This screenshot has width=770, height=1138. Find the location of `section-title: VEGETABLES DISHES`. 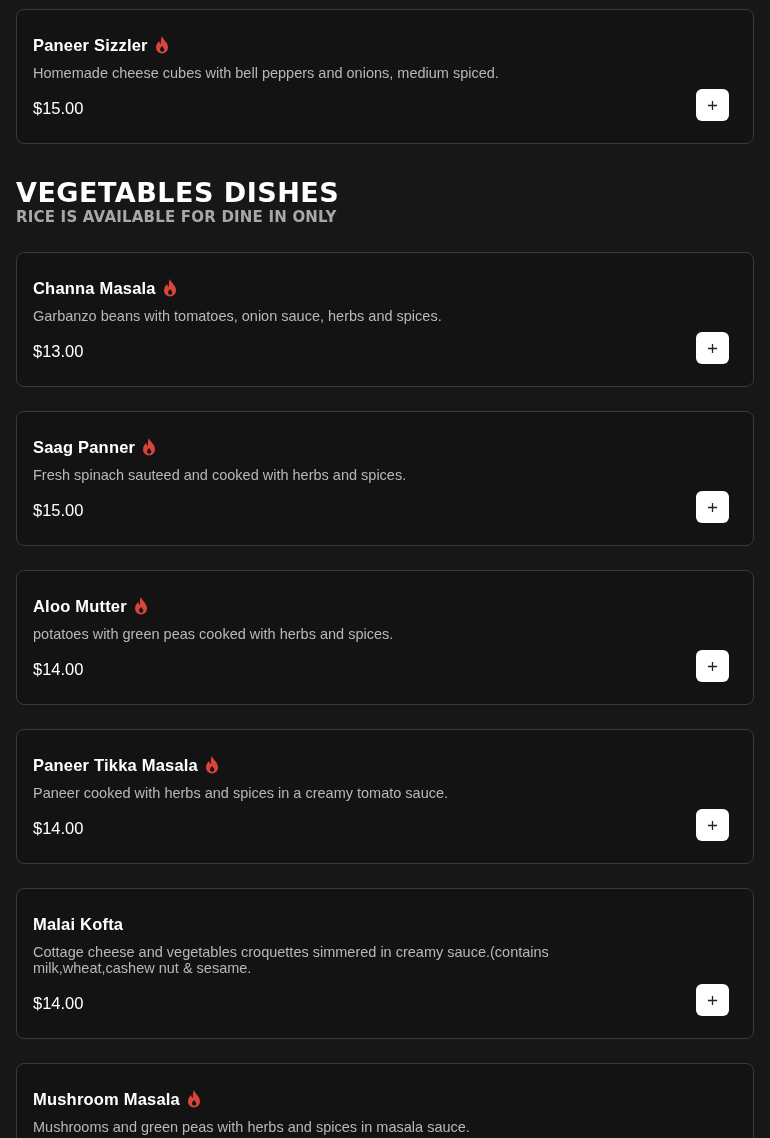

section-title: VEGETABLES DISHES is located at coordinates (178, 193).